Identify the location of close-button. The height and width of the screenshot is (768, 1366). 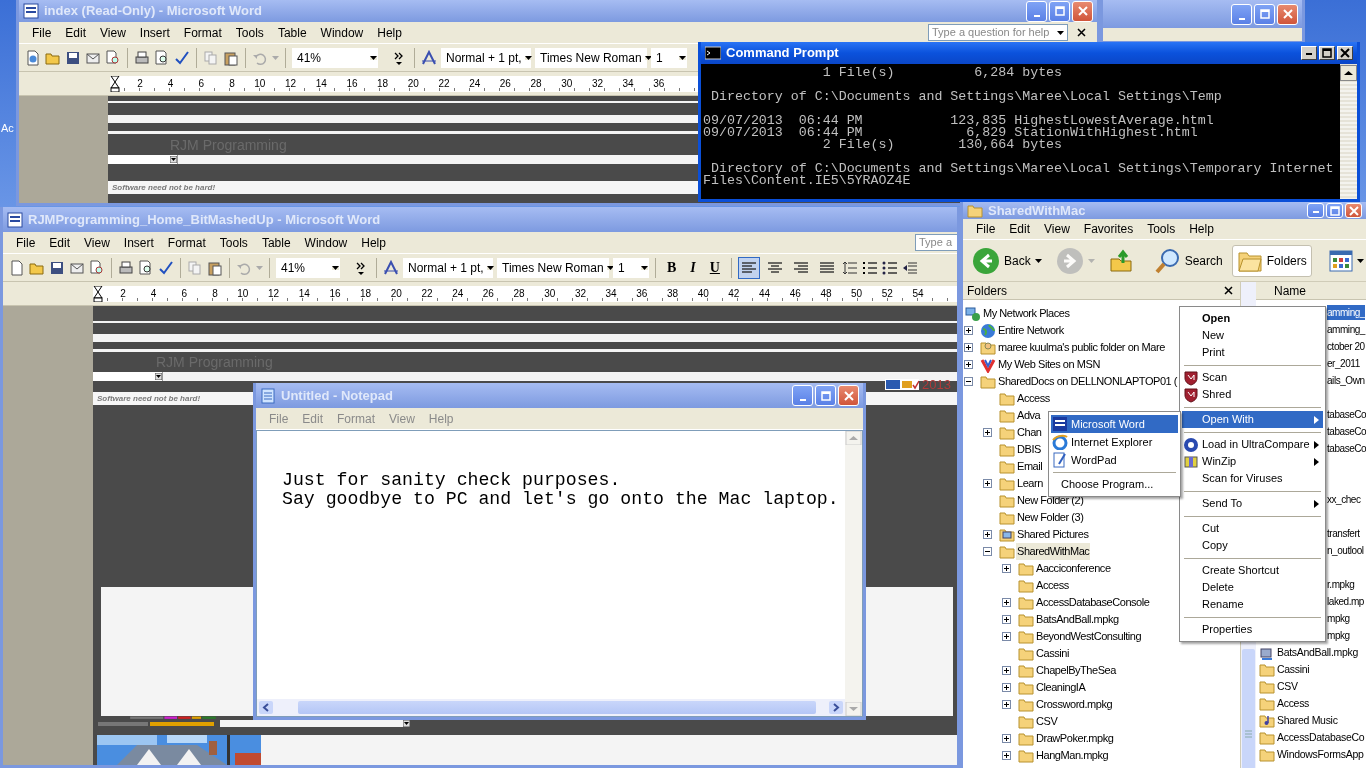
(1228, 290).